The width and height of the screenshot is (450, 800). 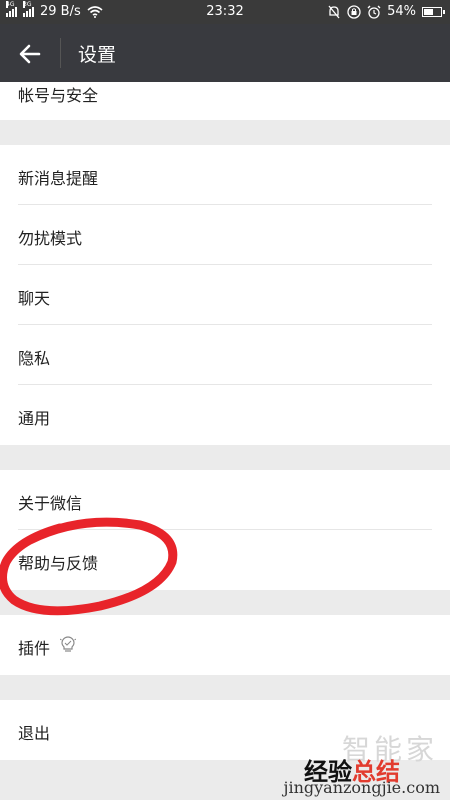 What do you see at coordinates (58, 95) in the screenshot?
I see `account-security-label: 帐号与安全` at bounding box center [58, 95].